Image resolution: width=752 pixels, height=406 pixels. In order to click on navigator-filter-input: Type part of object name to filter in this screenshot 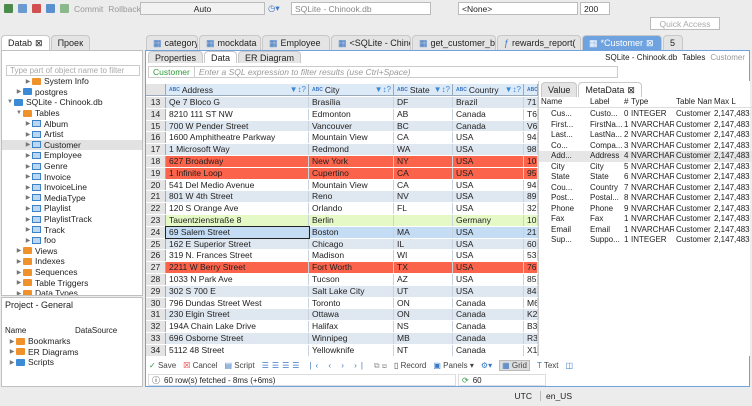, I will do `click(73, 70)`.